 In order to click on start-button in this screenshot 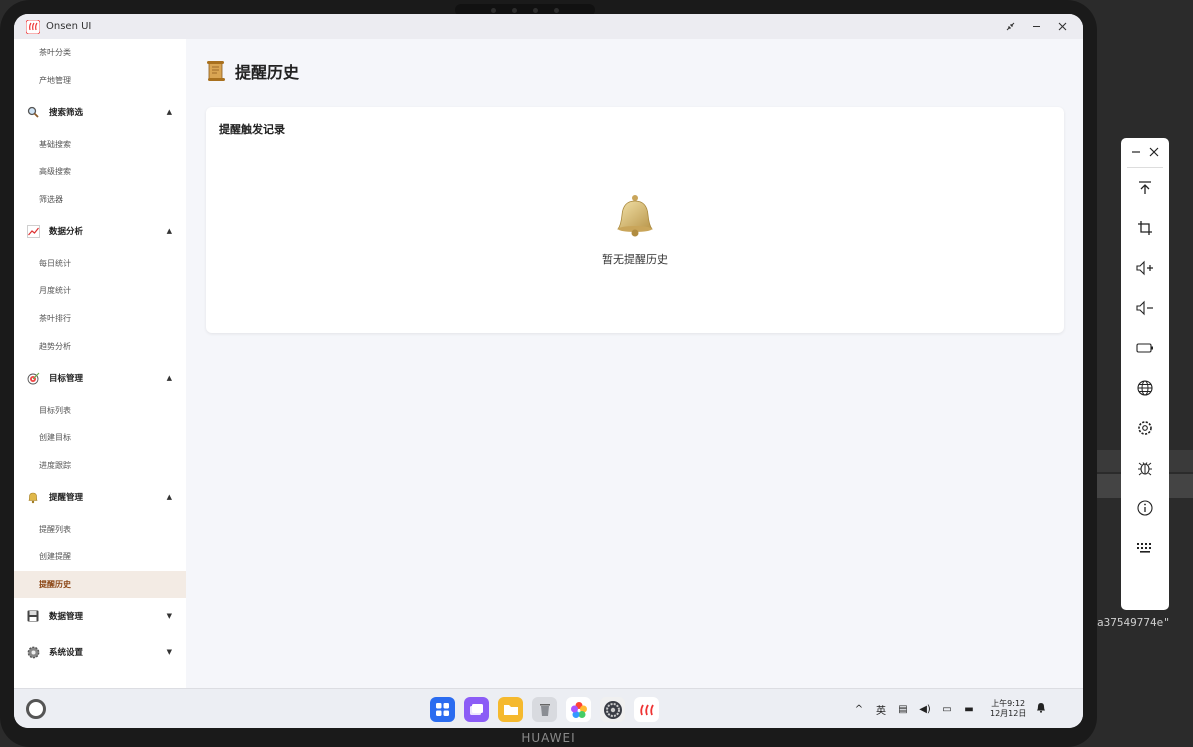, I will do `click(36, 709)`.